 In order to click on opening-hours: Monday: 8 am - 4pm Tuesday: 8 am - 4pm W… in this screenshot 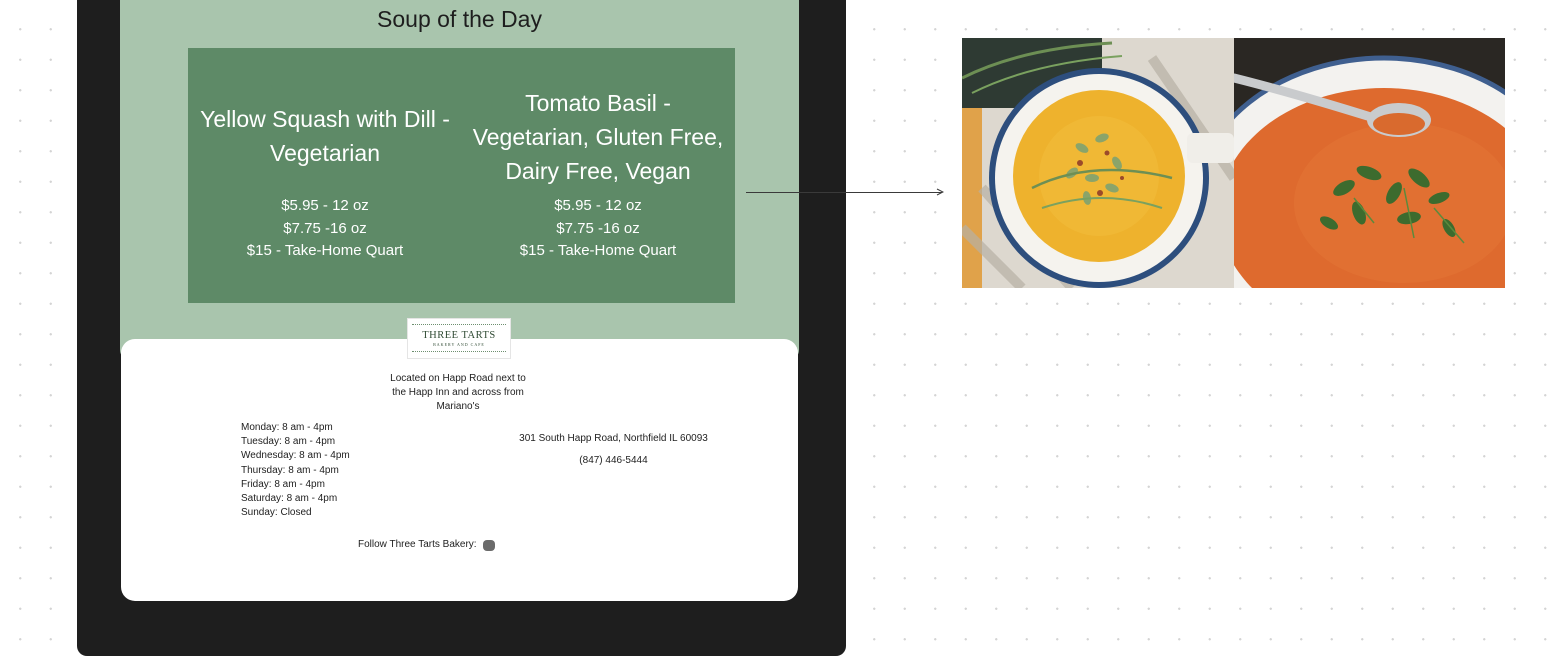, I will do `click(295, 470)`.